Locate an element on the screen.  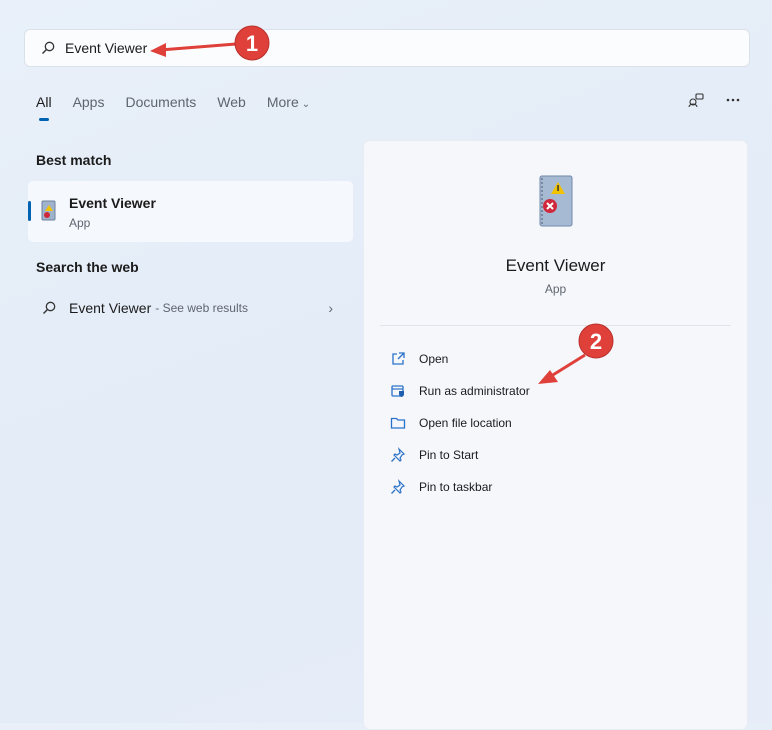
selection-indicator is located at coordinates (29, 211).